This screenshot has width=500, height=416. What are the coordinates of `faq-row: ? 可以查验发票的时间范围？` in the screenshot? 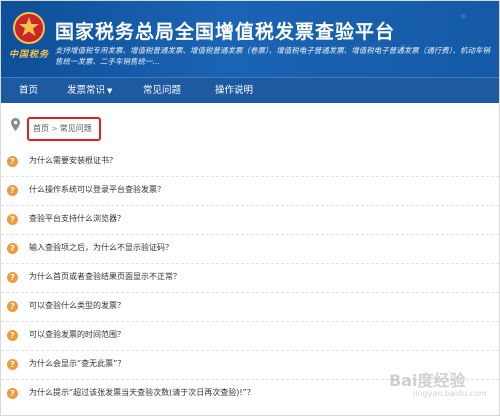 It's located at (250, 336).